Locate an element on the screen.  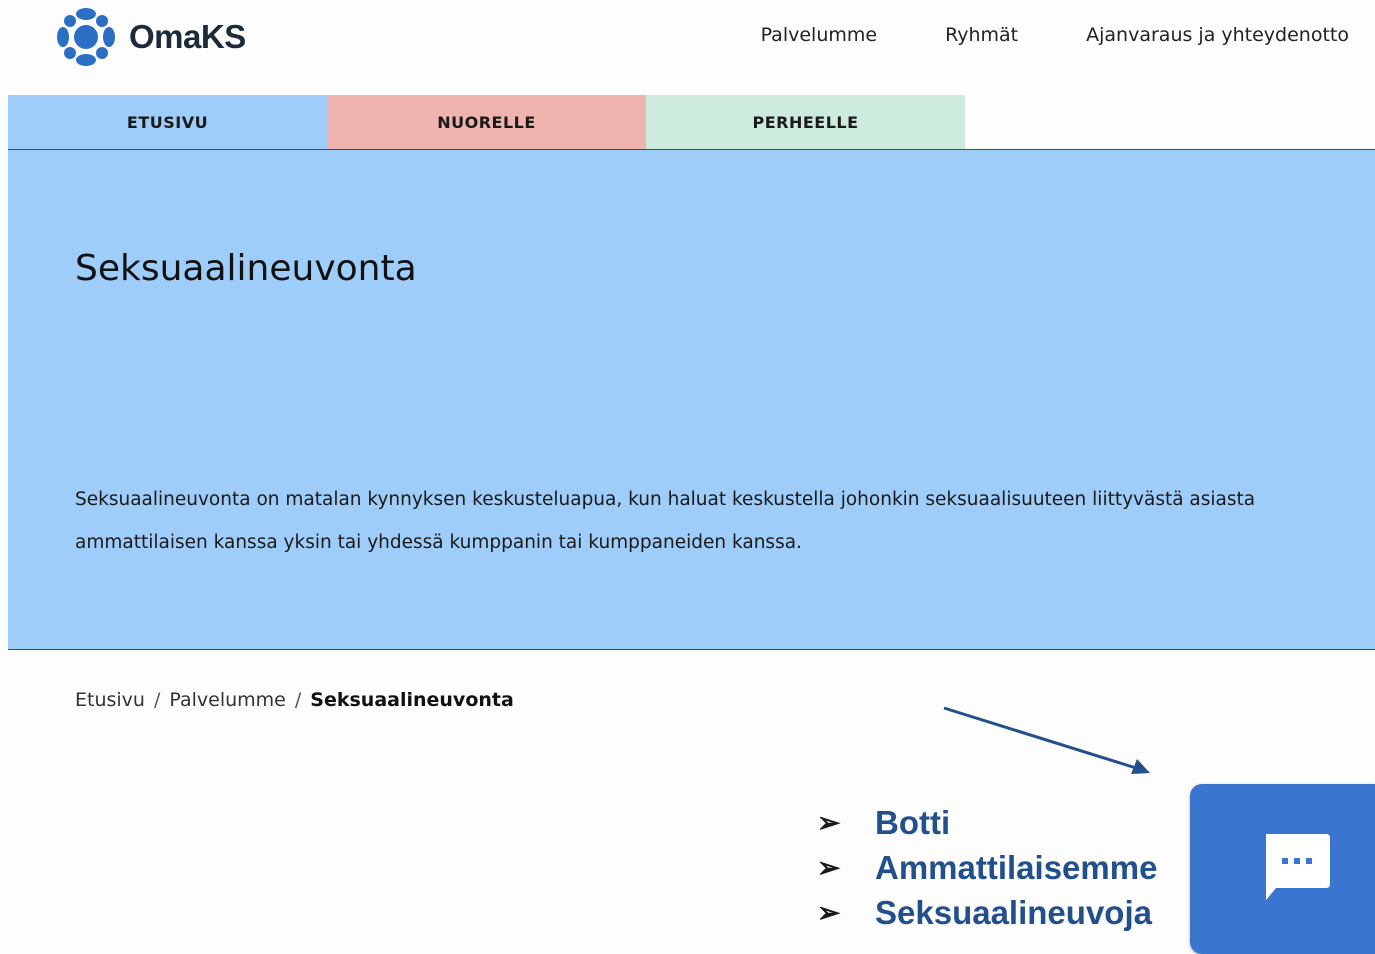
logo-text: OmaKS is located at coordinates (187, 36).